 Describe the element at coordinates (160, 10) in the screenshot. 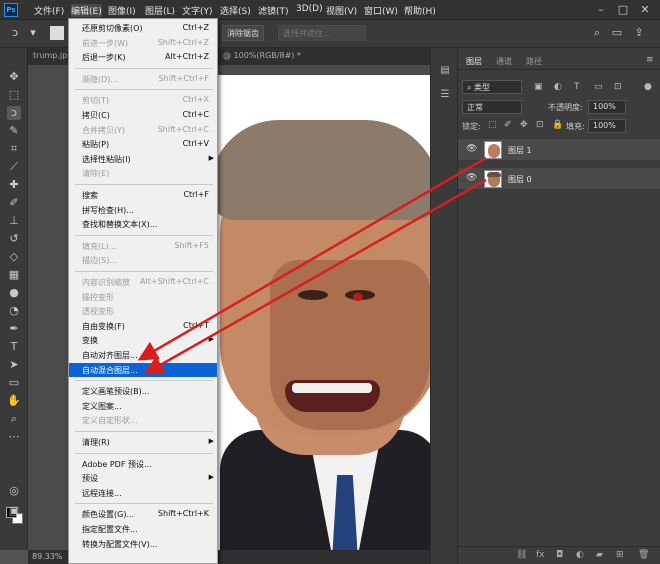

I see `menu-layer: 图层(L)` at that location.